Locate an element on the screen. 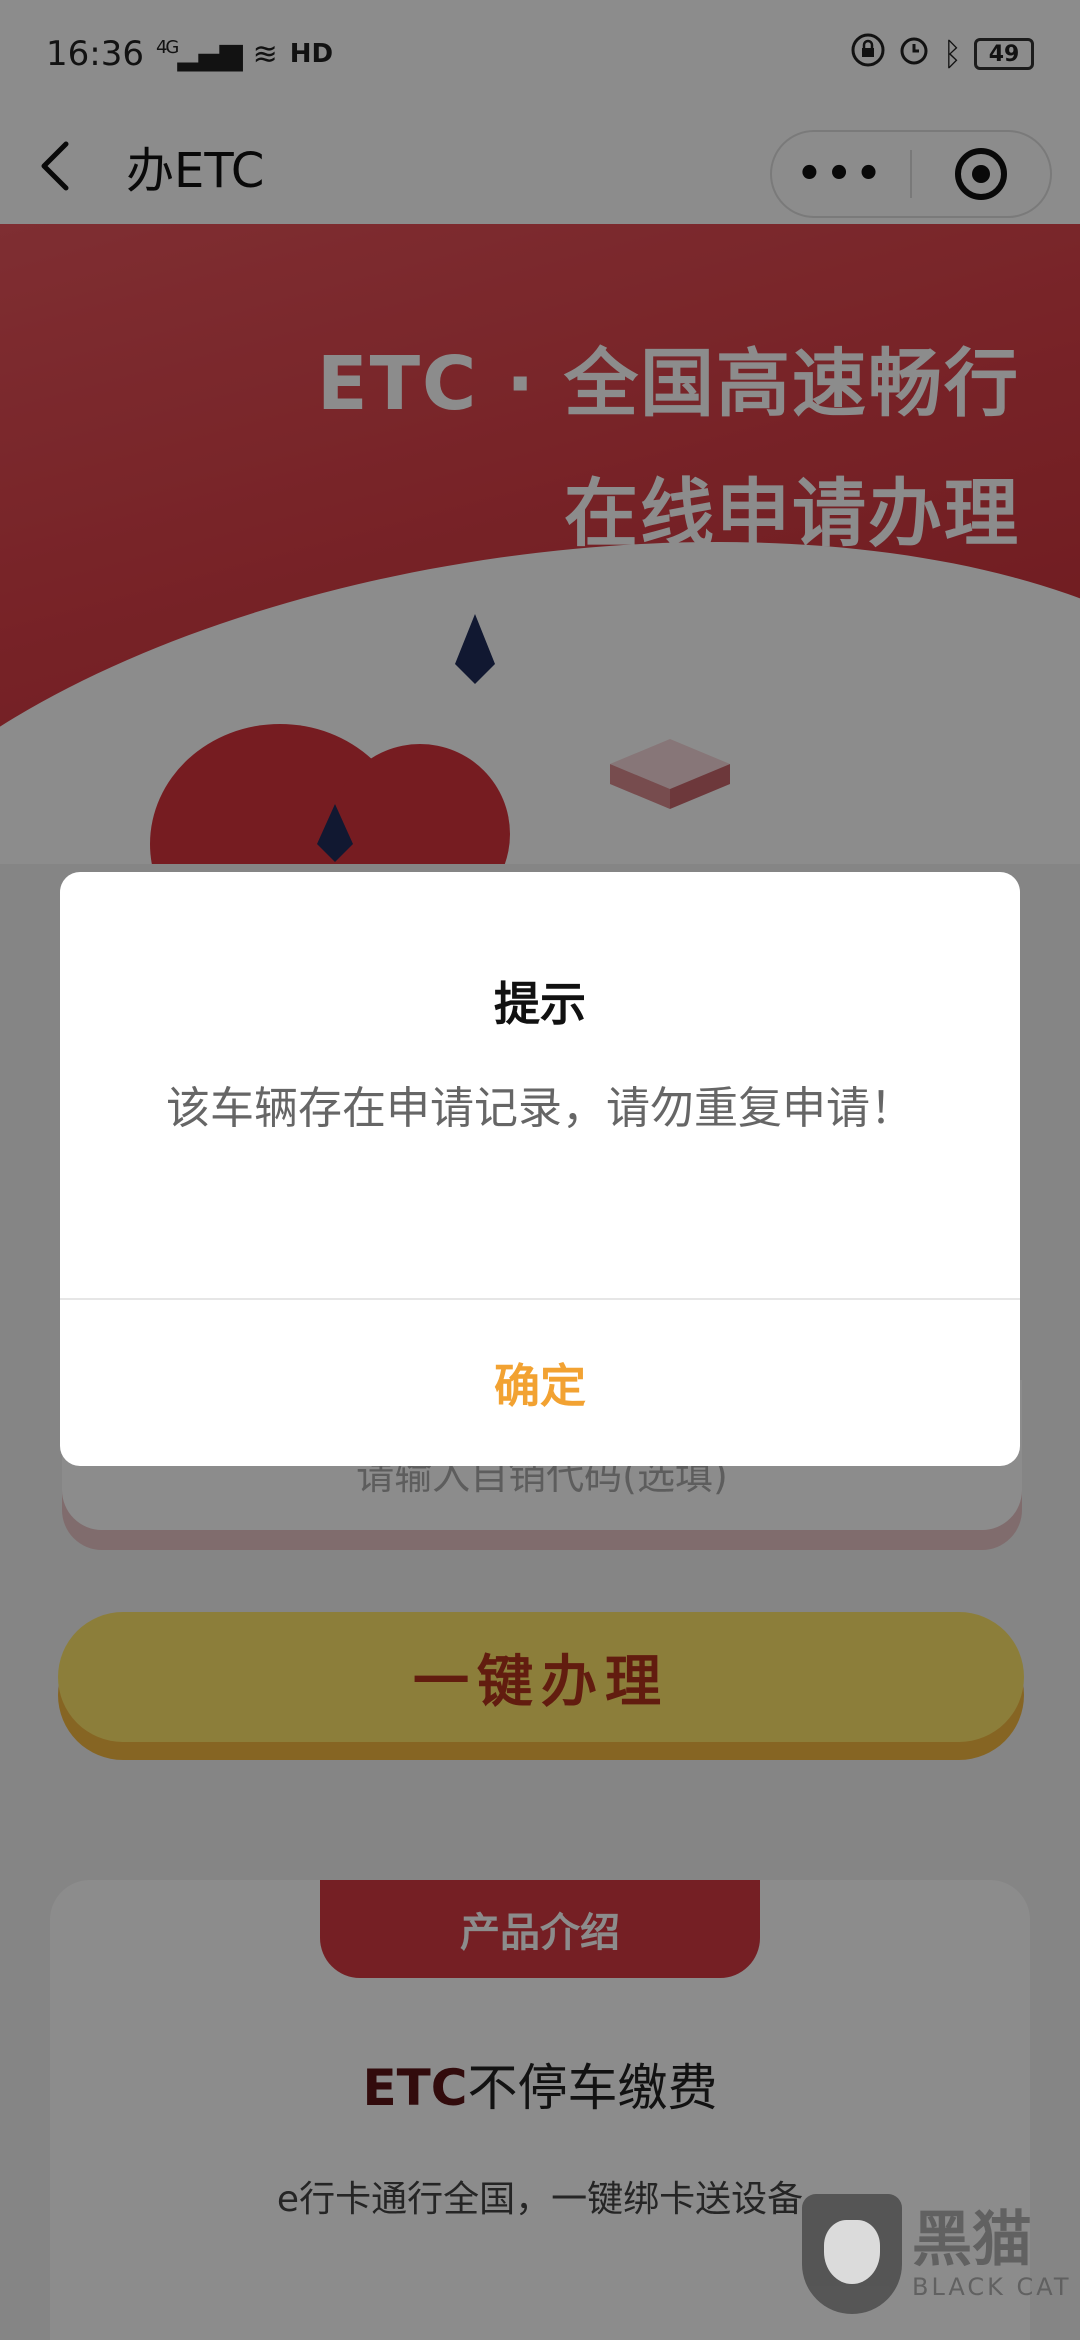 This screenshot has width=1080, height=2340. cat-shield-icon is located at coordinates (852, 2254).